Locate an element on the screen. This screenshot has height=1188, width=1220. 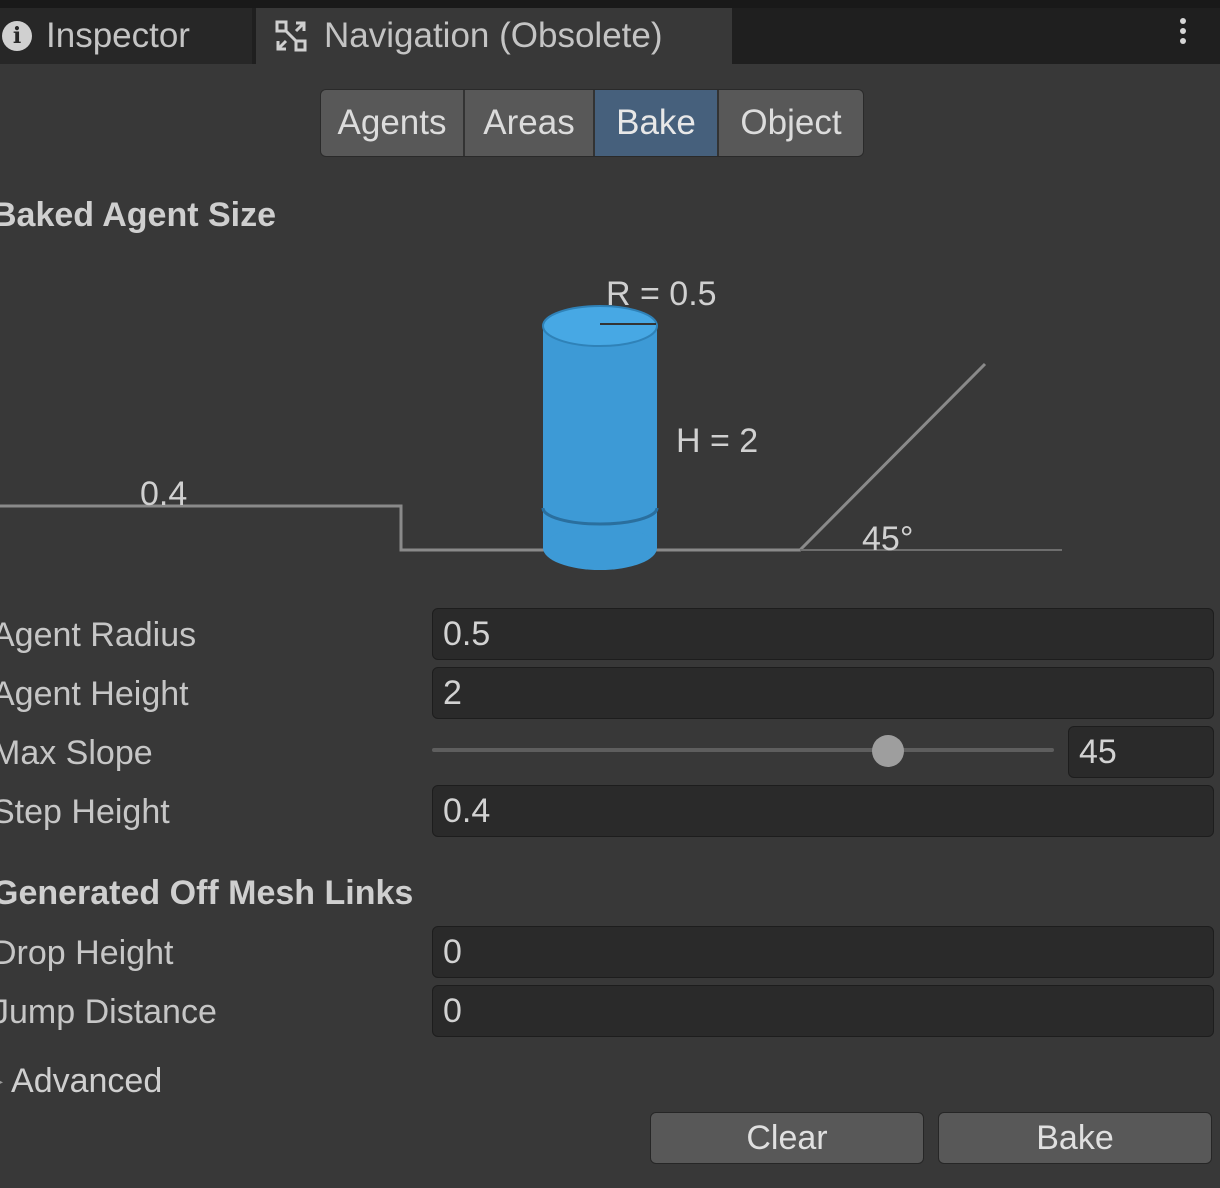
drop-height-field: 0 is located at coordinates (823, 952).